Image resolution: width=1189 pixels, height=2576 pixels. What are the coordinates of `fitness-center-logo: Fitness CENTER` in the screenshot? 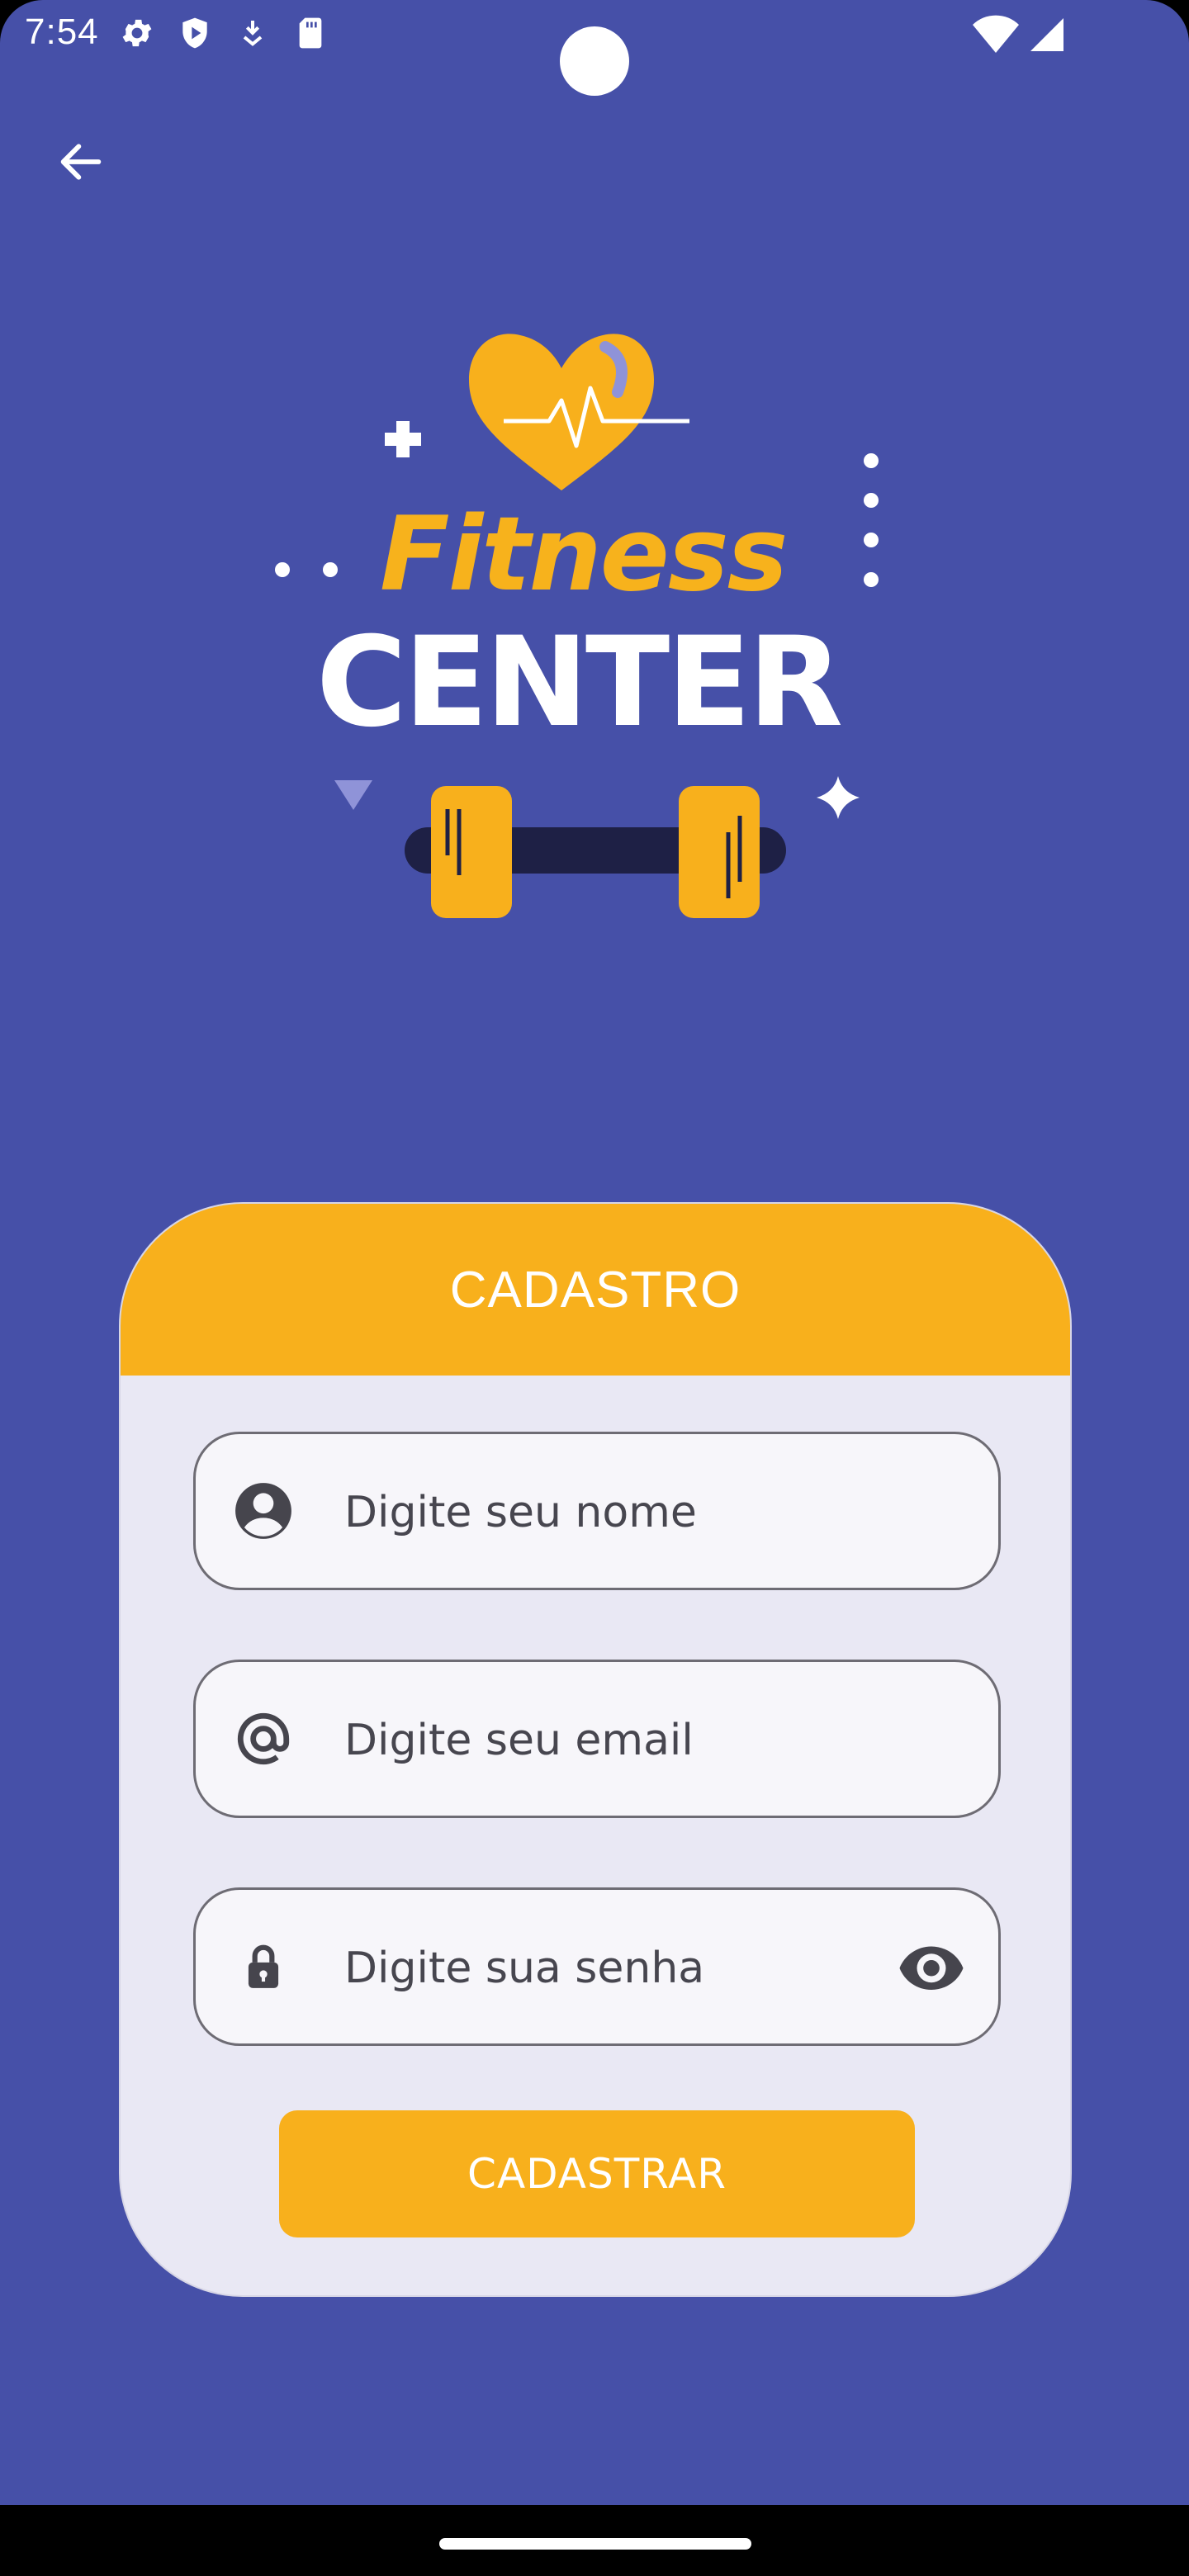 It's located at (578, 627).